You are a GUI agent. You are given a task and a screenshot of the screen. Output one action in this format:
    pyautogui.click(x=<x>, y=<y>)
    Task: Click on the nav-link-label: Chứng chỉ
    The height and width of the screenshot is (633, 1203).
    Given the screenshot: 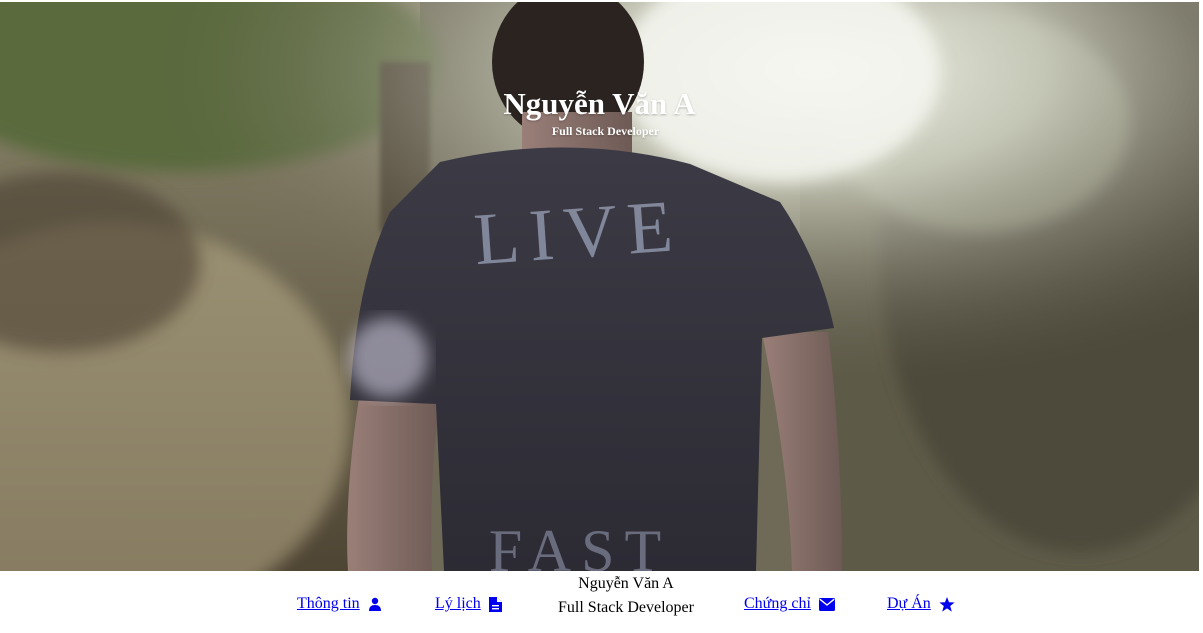 What is the action you would take?
    pyautogui.click(x=777, y=603)
    